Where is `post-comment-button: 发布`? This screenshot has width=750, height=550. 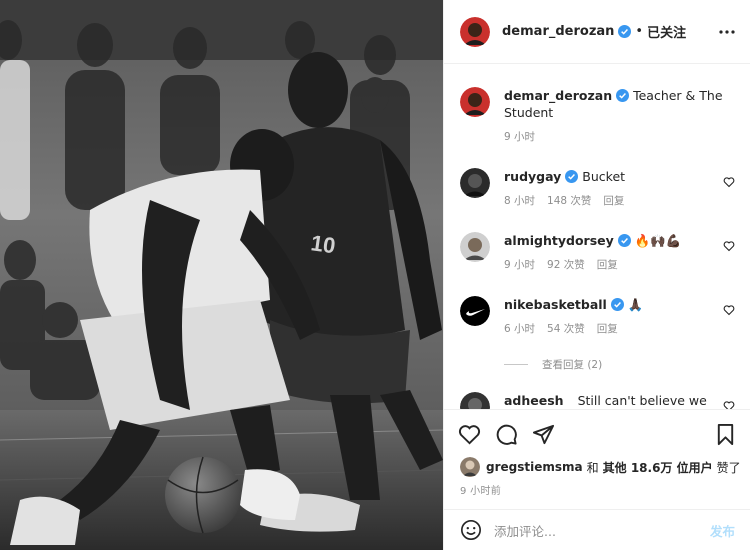 post-comment-button: 发布 is located at coordinates (722, 530).